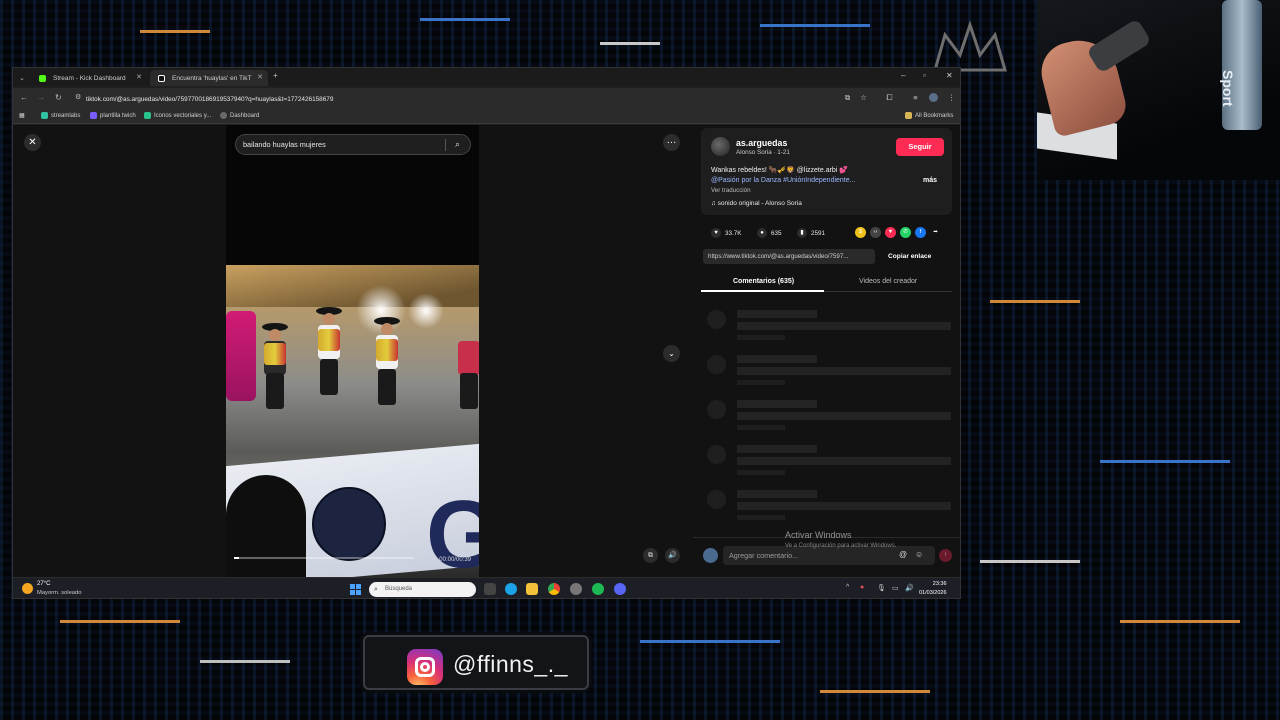  Describe the element at coordinates (22, 115) in the screenshot. I see `apps-grid-icon: ▦` at that location.